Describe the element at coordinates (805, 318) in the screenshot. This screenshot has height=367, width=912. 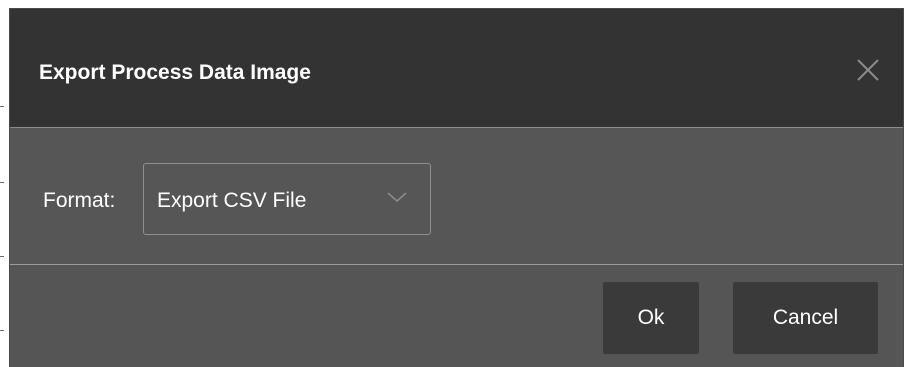
I see `cancel-button: Cancel` at that location.